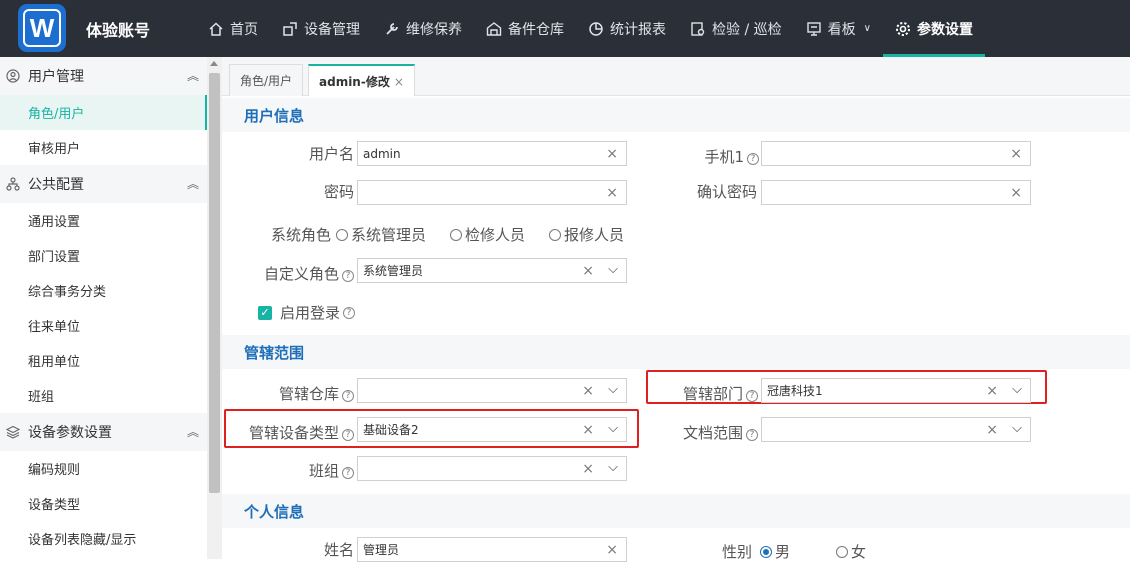 This screenshot has height=562, width=1130. I want to click on warehouse-label: 管辖仓库?, so click(306, 393).